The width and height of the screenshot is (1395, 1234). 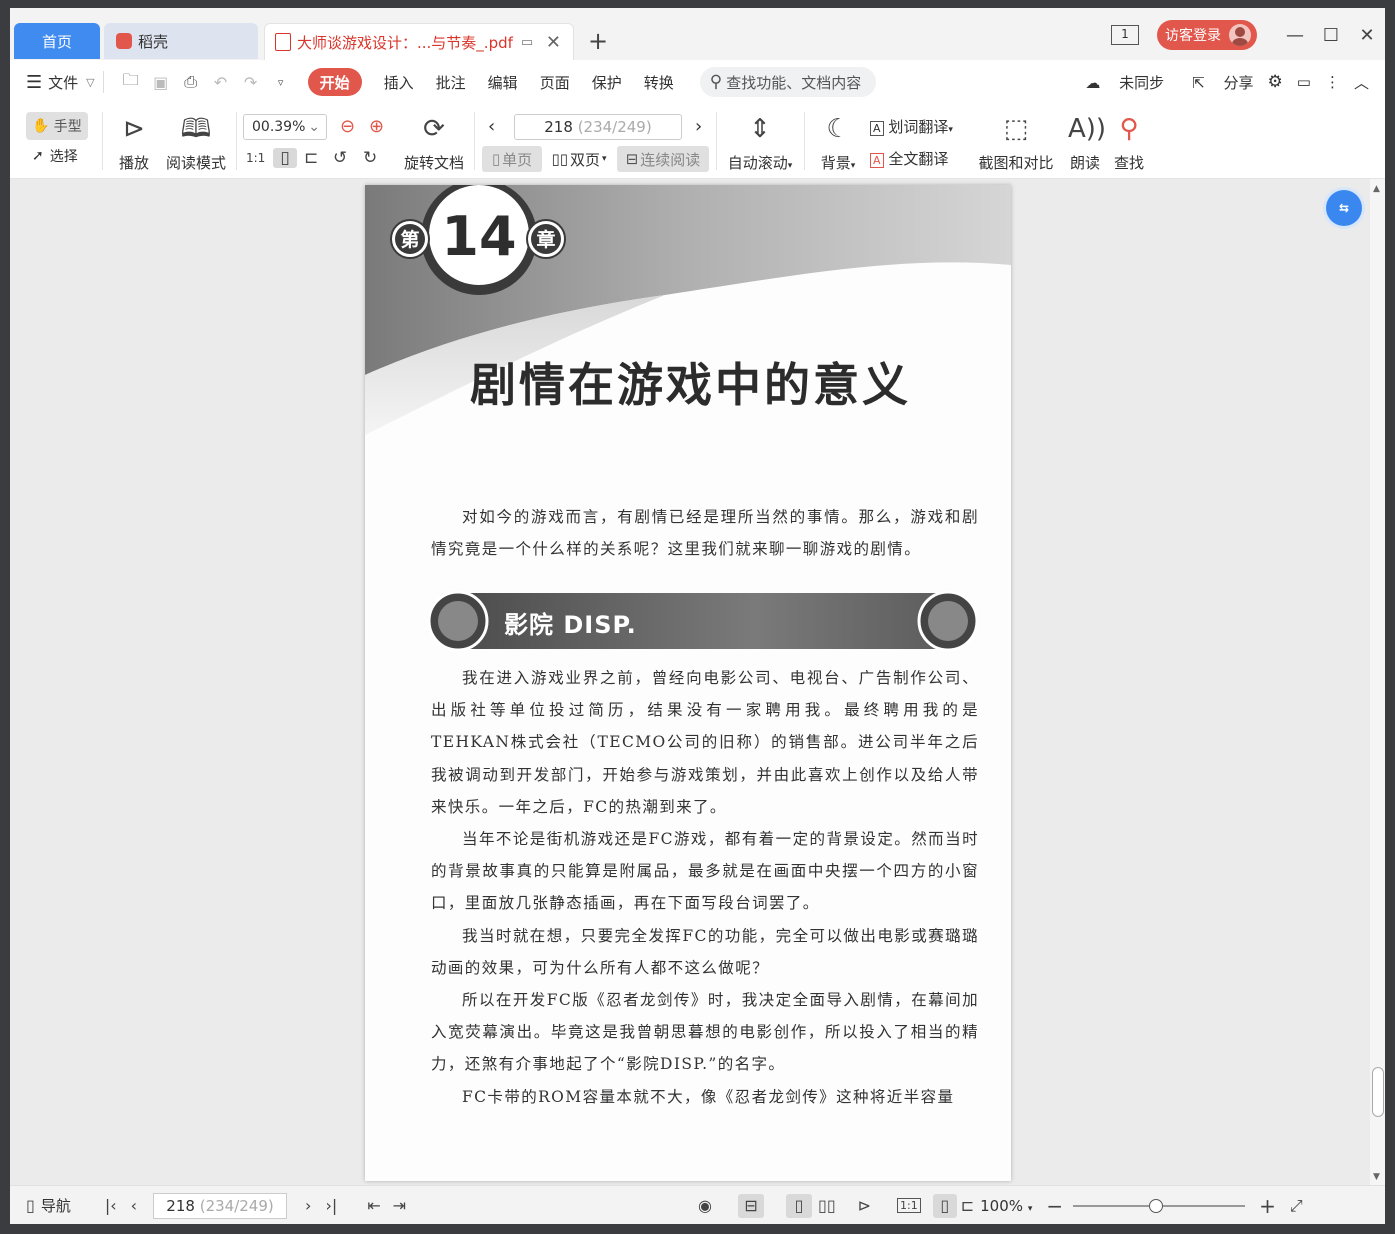 I want to click on maximize-icon: ☐, so click(x=1331, y=35).